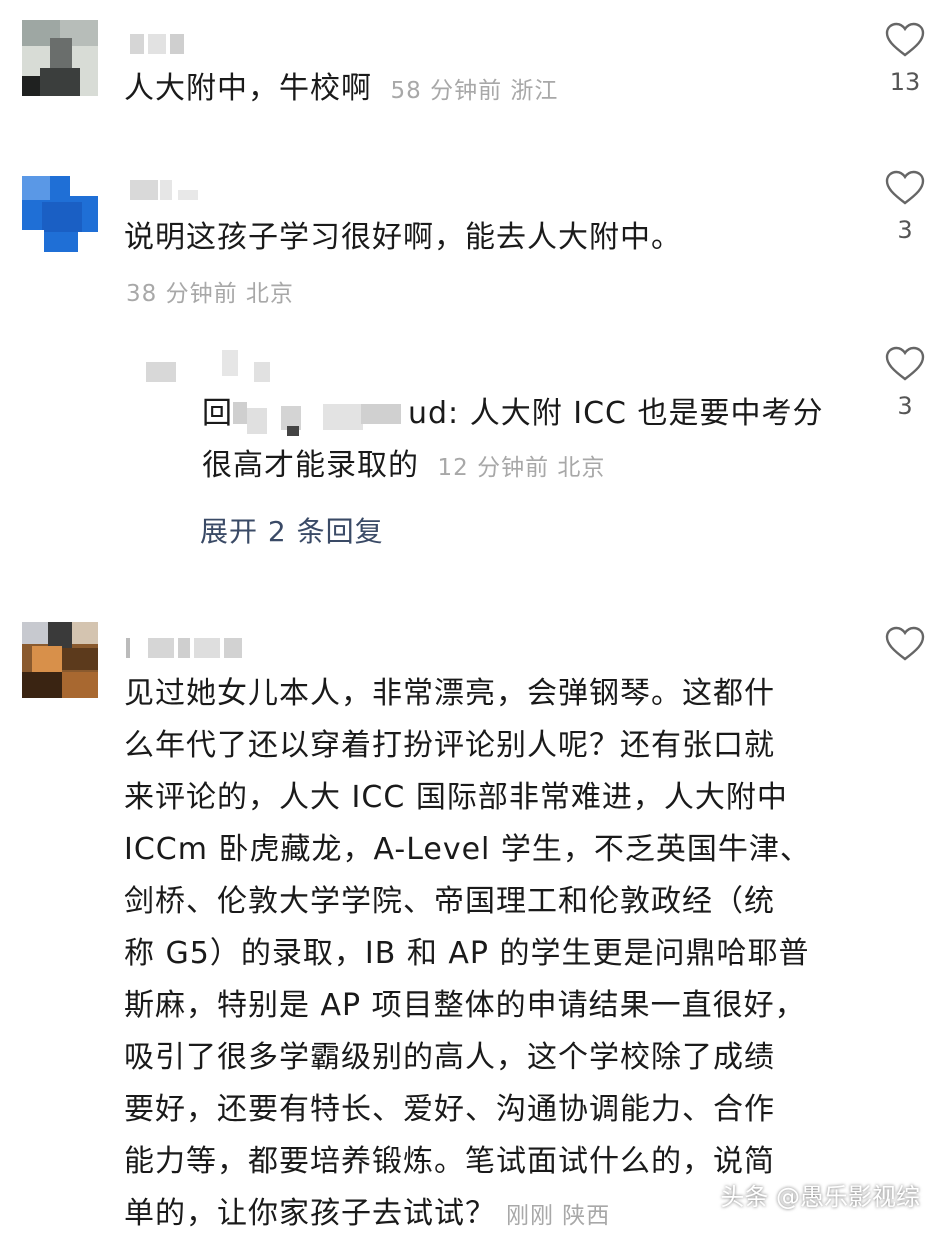  I want to click on comment-text: 人大附中，牛校啊 58 分钟前 浙江, so click(341, 88).